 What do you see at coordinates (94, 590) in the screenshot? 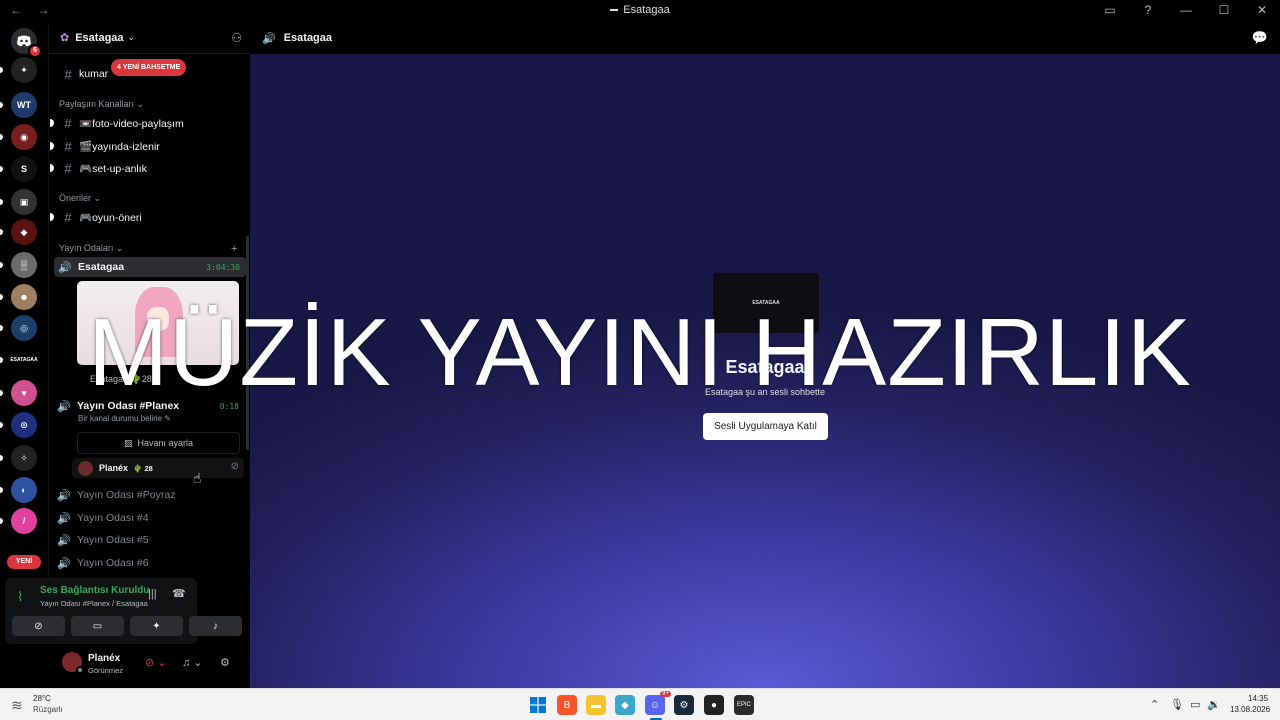
I see `voice-status-title: Ses Bağlantısı Kuruldu` at bounding box center [94, 590].